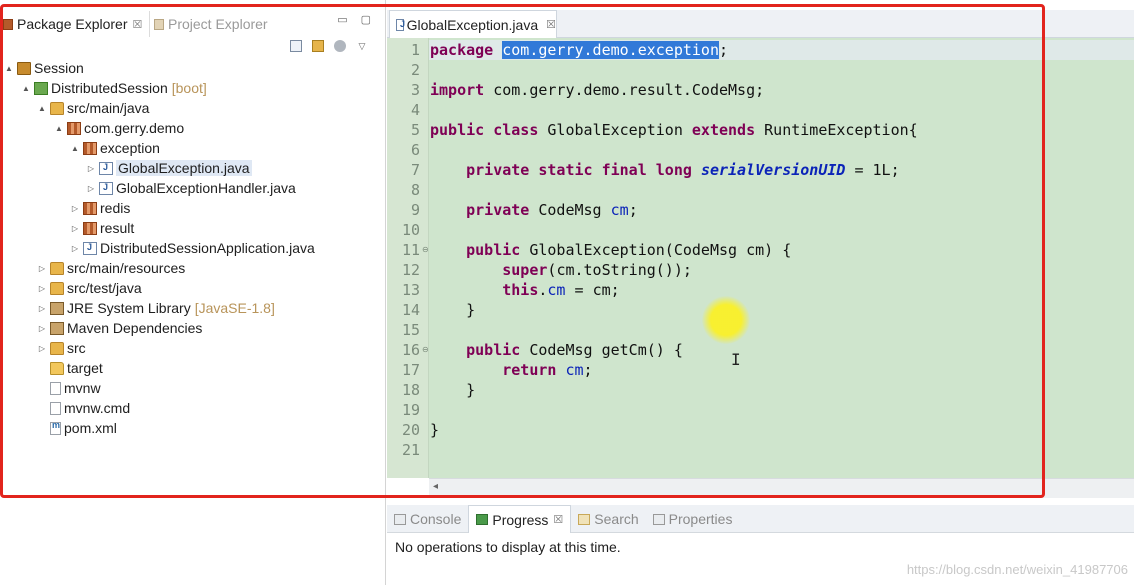 This screenshot has height=585, width=1134. What do you see at coordinates (525, 270) in the screenshot?
I see `keyword: super` at bounding box center [525, 270].